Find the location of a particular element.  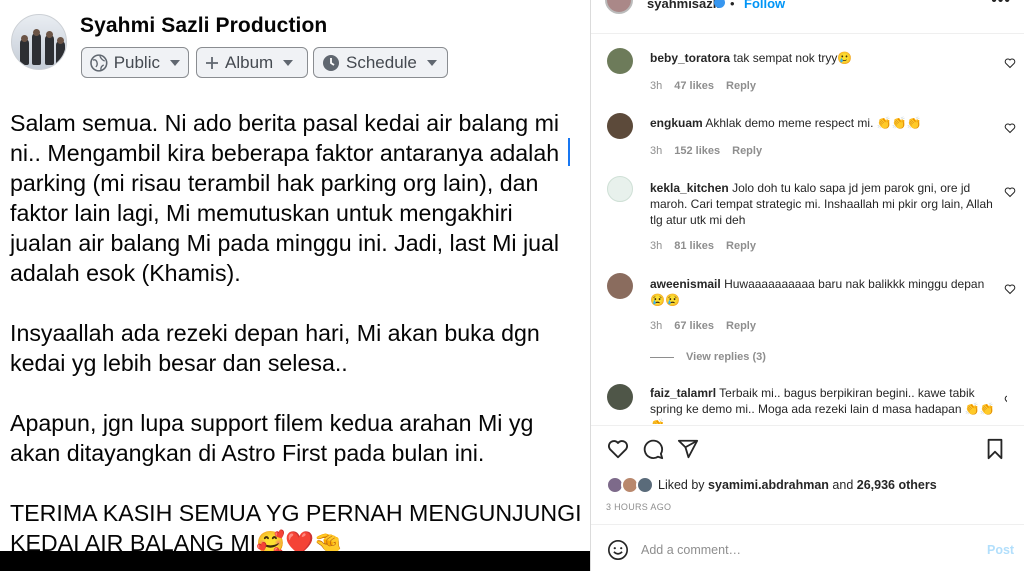

commenter-username: beby_toratora is located at coordinates (690, 58).